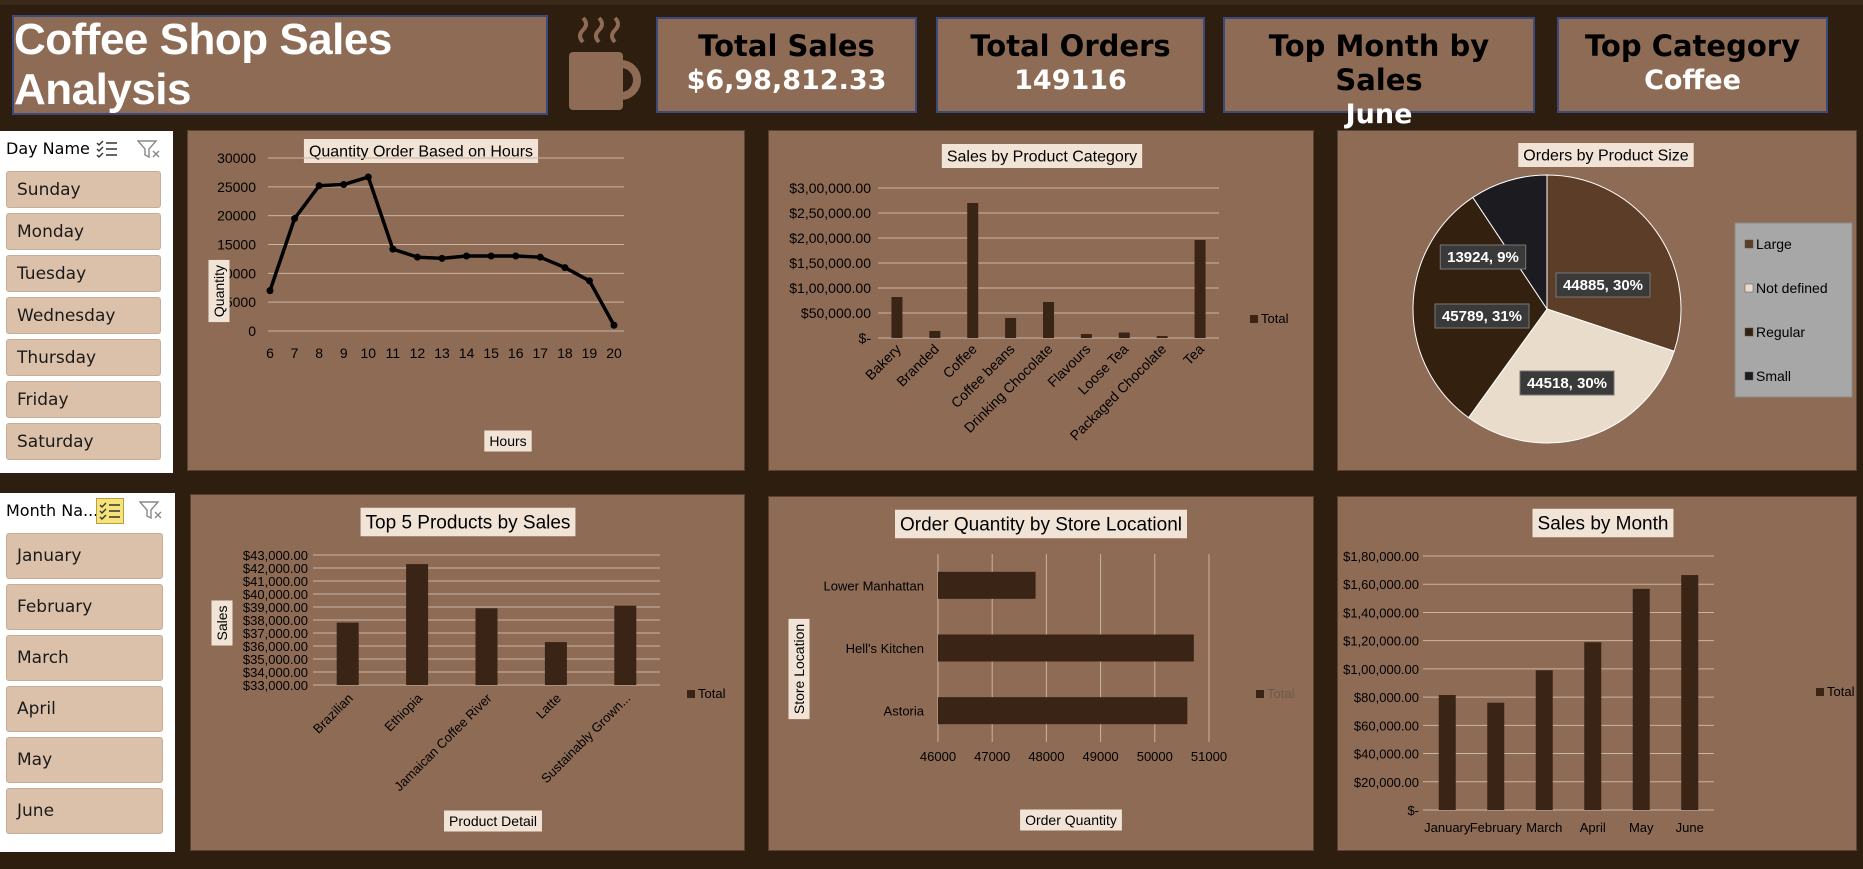 The height and width of the screenshot is (869, 1863). Describe the element at coordinates (84, 760) in the screenshot. I see `slicer-item-may: May` at that location.